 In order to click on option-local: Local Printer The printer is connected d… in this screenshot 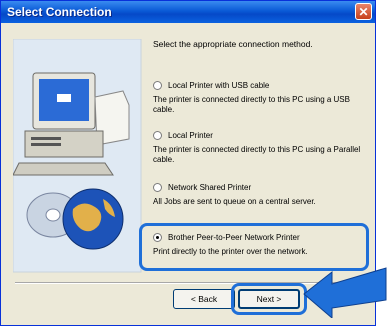, I will do `click(260, 148)`.